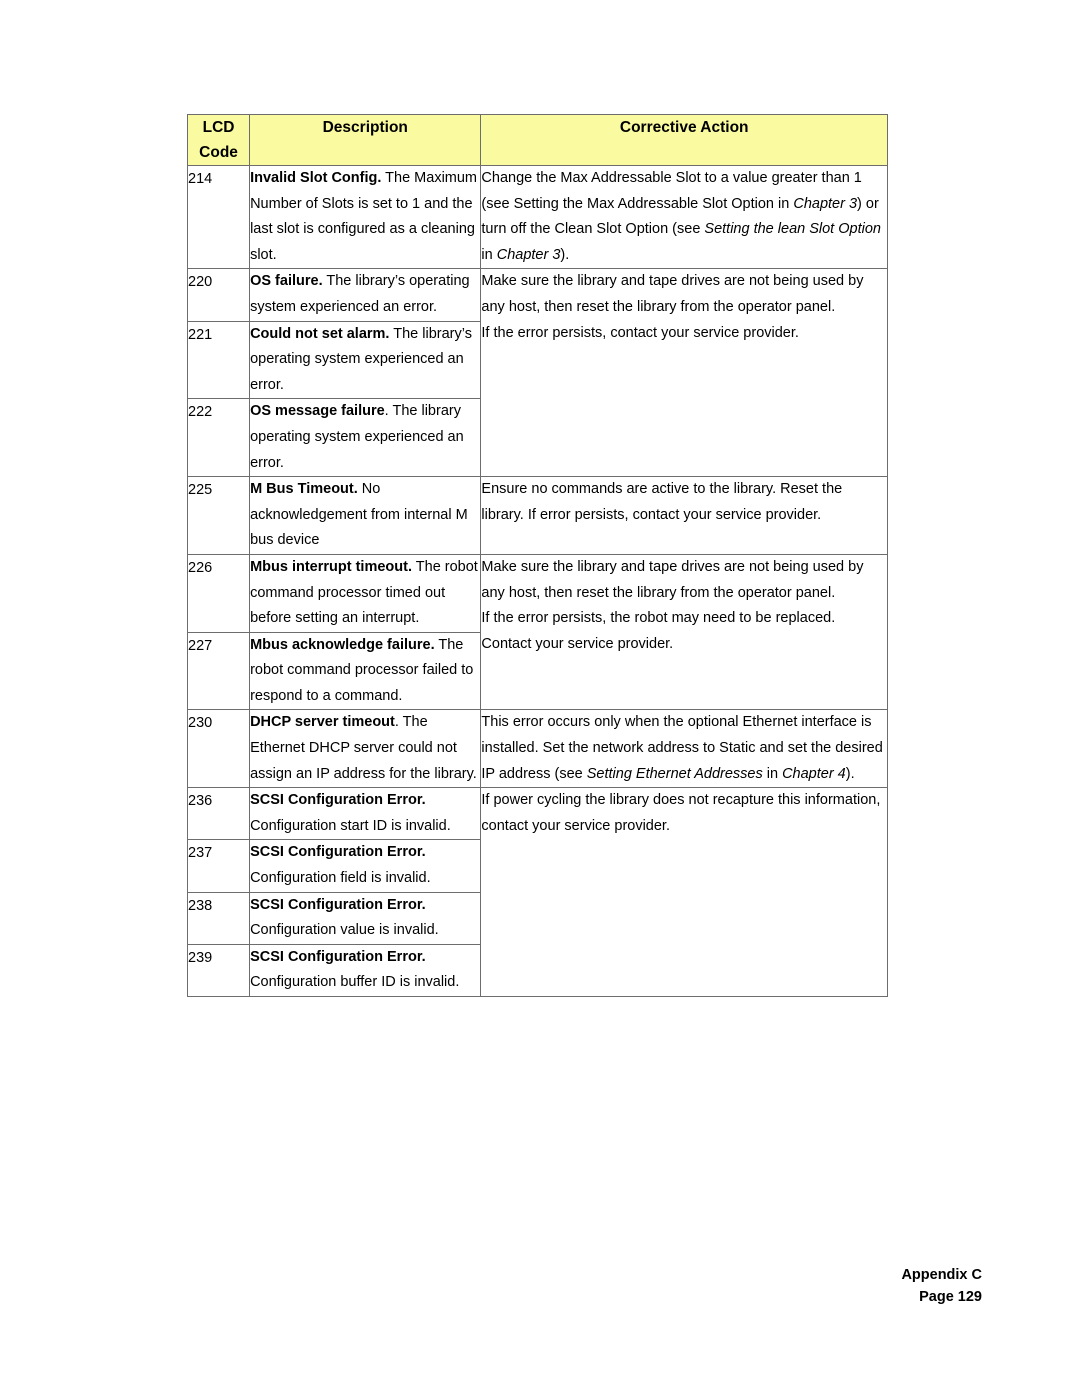 This screenshot has width=1080, height=1397. What do you see at coordinates (218, 152) in the screenshot?
I see `column-header-lcd-code-line2: Code` at bounding box center [218, 152].